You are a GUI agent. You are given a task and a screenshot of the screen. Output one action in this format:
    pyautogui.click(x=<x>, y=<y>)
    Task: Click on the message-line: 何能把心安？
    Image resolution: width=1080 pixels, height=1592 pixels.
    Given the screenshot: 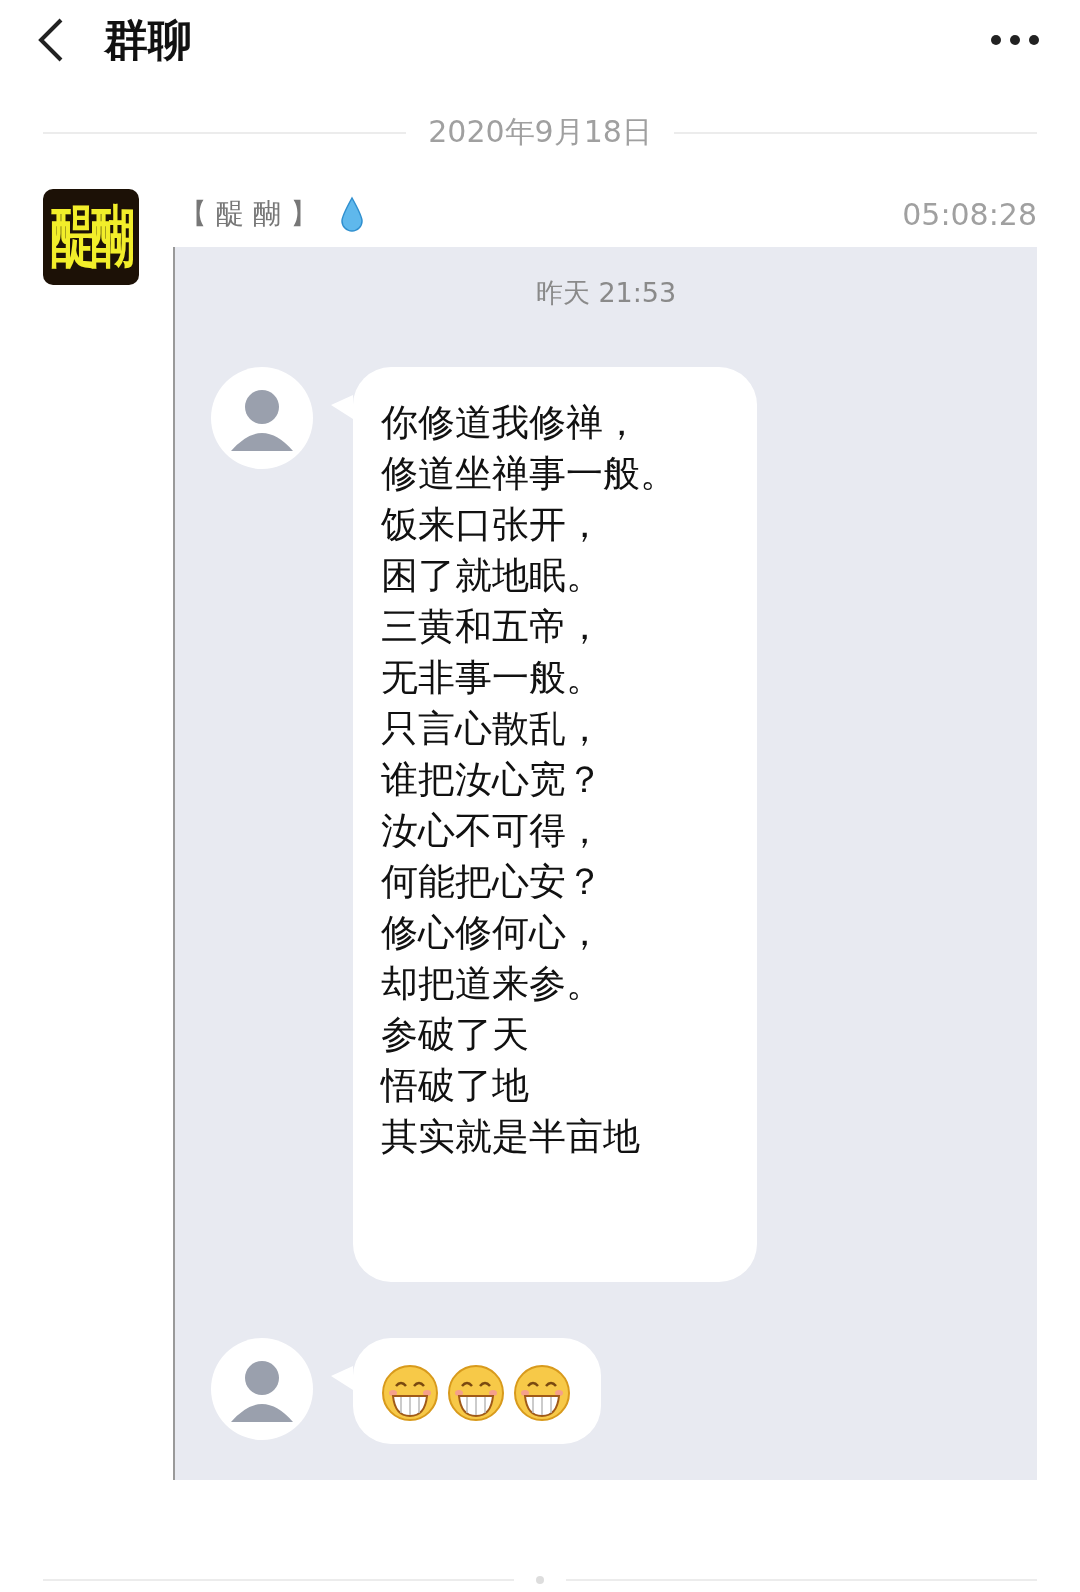 What is the action you would take?
    pyautogui.click(x=492, y=882)
    